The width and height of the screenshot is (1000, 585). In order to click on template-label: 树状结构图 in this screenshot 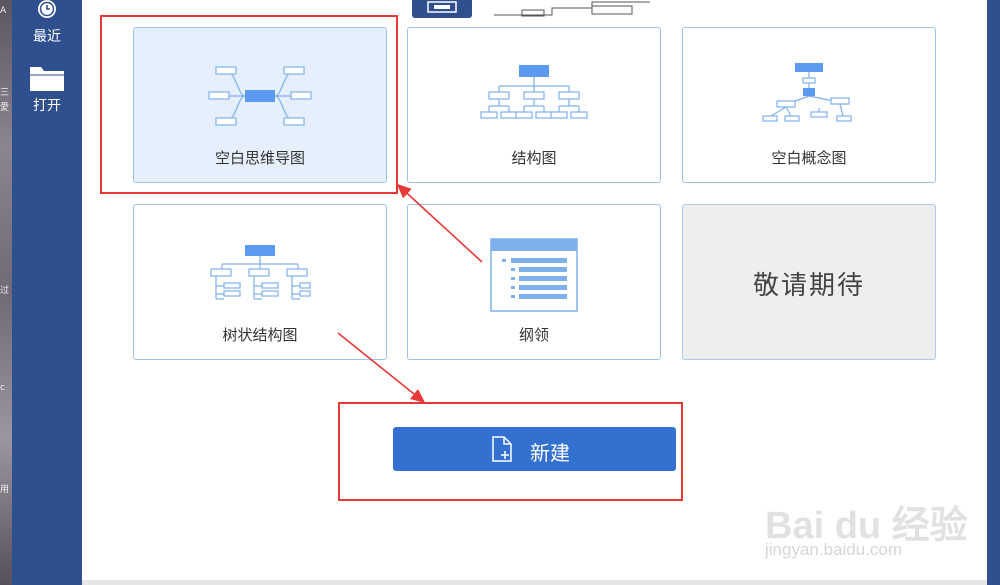, I will do `click(260, 335)`.